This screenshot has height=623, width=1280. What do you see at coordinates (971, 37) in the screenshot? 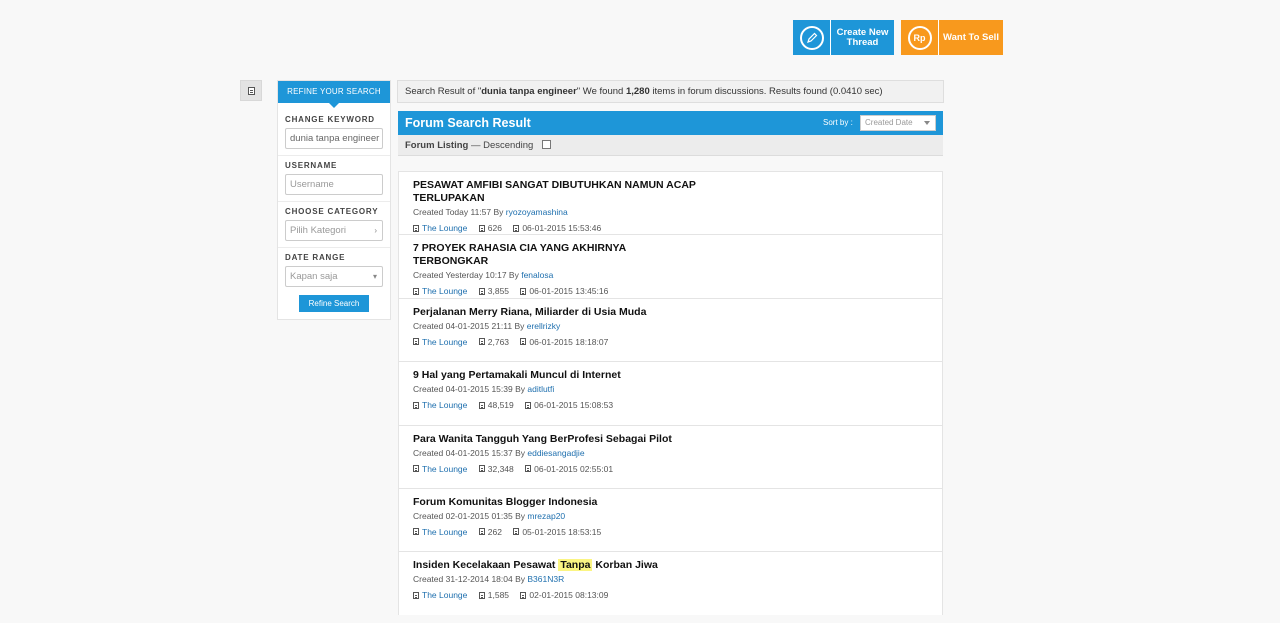
I see `want-to-sell-label: Want To Sell` at bounding box center [971, 37].